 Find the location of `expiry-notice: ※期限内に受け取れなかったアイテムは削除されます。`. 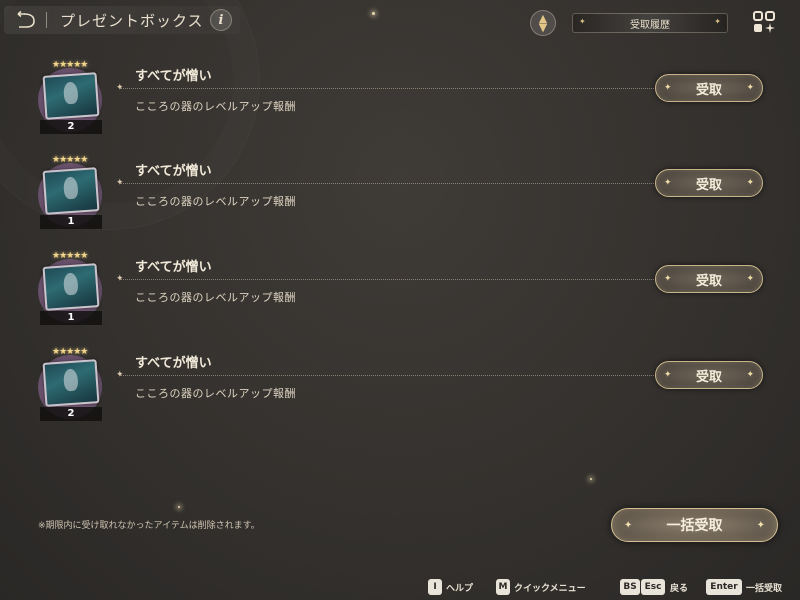

expiry-notice: ※期限内に受け取れなかったアイテムは削除されます。 is located at coordinates (149, 526).